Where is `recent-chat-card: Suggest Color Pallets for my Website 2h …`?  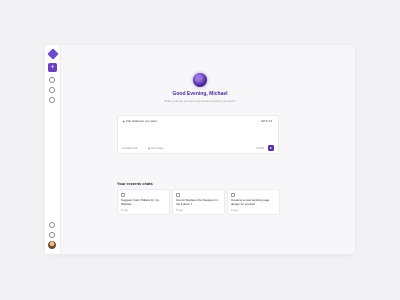
recent-chat-card: Suggest Color Pallets for my Website 2h … is located at coordinates (143, 202).